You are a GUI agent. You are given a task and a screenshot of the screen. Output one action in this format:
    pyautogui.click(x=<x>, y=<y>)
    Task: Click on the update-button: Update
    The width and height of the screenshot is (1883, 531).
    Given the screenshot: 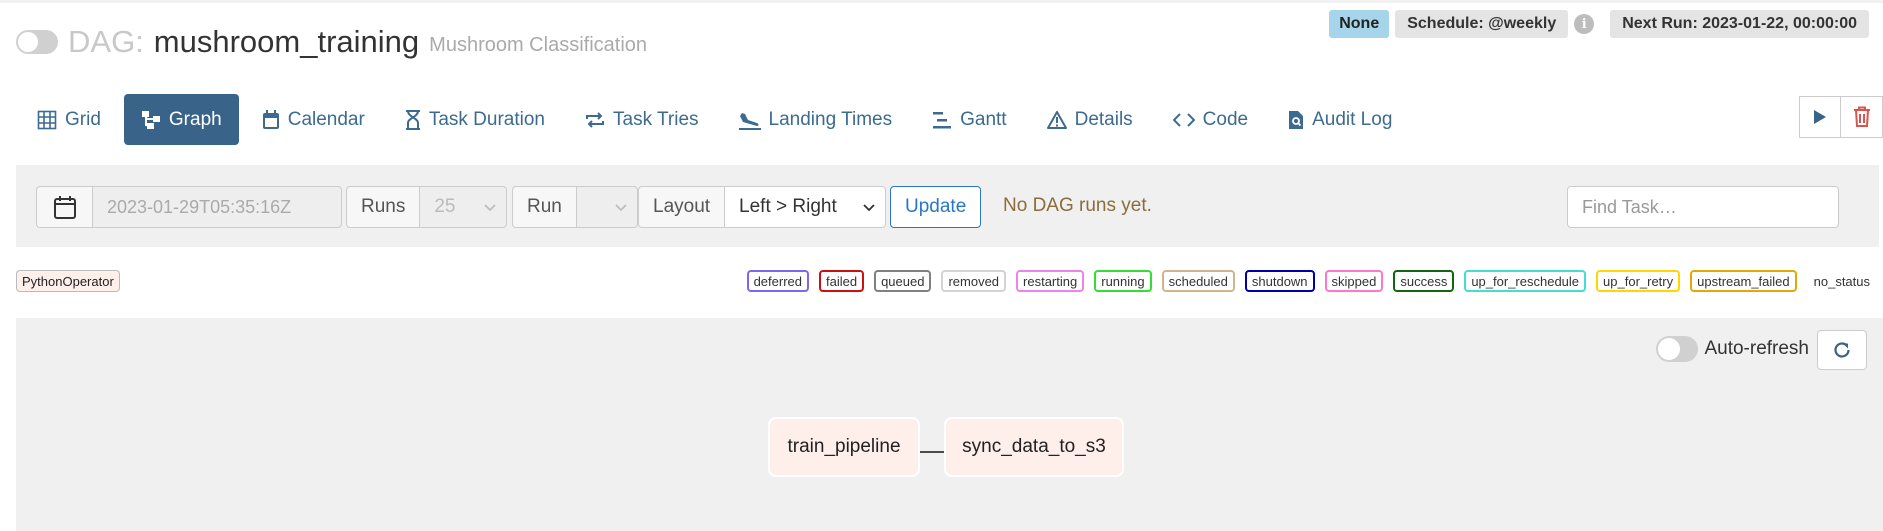 What is the action you would take?
    pyautogui.click(x=936, y=207)
    